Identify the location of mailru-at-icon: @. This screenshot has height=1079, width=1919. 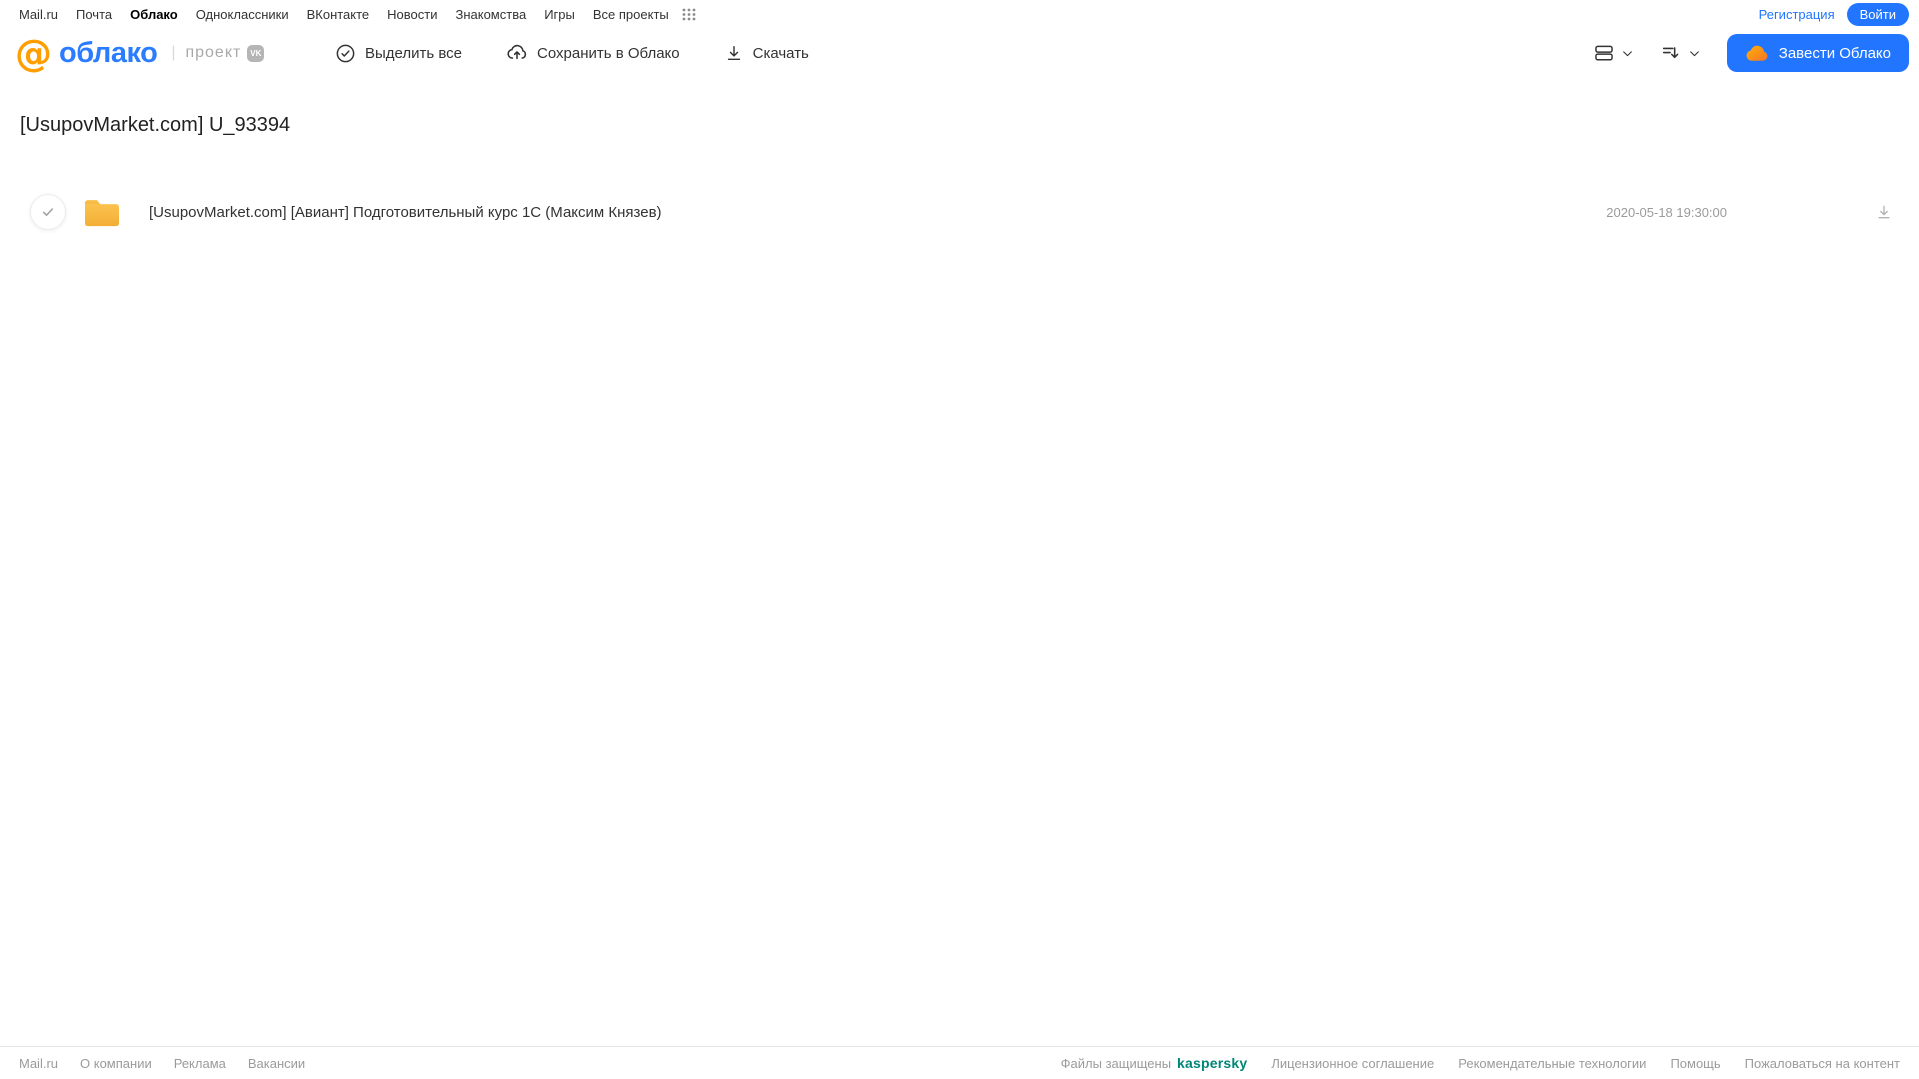
(33, 53).